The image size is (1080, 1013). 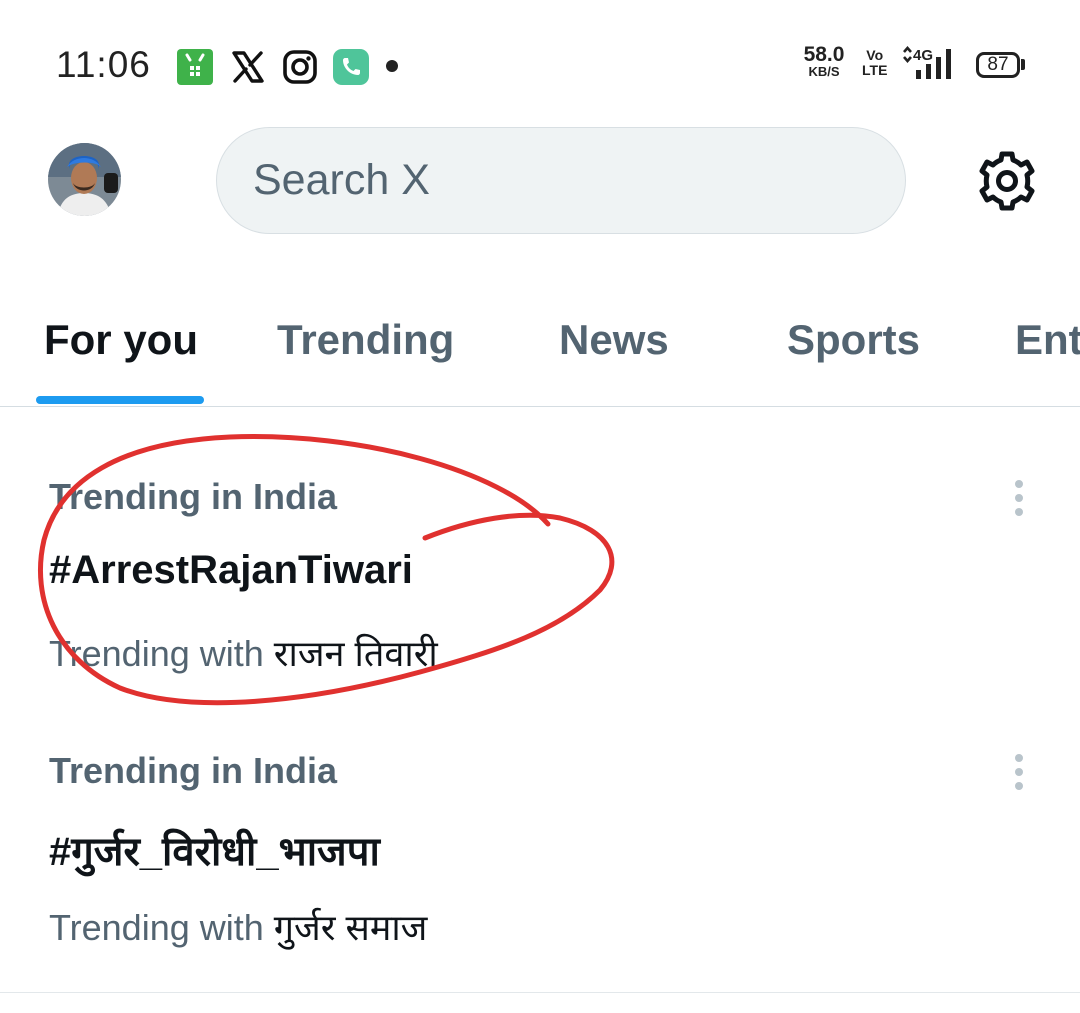 What do you see at coordinates (540, 406) in the screenshot?
I see `tabs-divider` at bounding box center [540, 406].